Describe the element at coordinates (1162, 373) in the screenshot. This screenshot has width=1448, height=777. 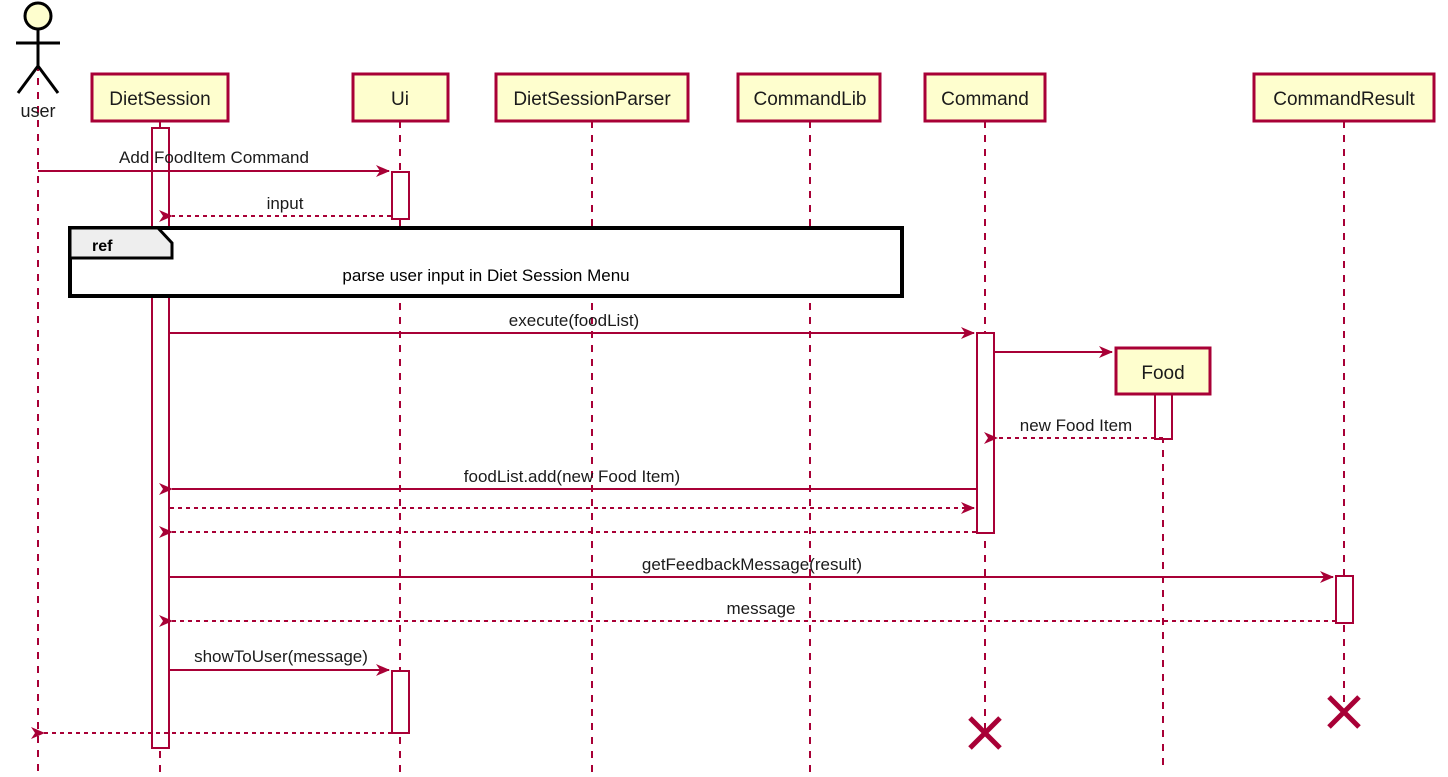
I see `participant-food-label: Food` at that location.